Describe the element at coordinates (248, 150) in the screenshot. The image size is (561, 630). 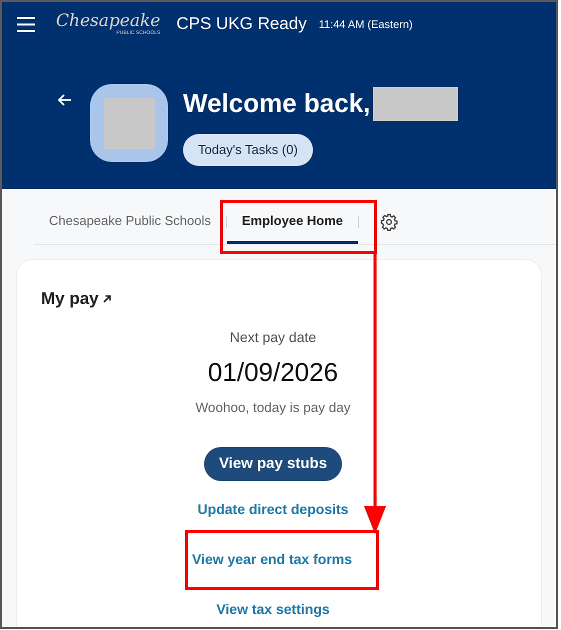
I see `todays-tasks-button: Today's Tasks (0)` at that location.